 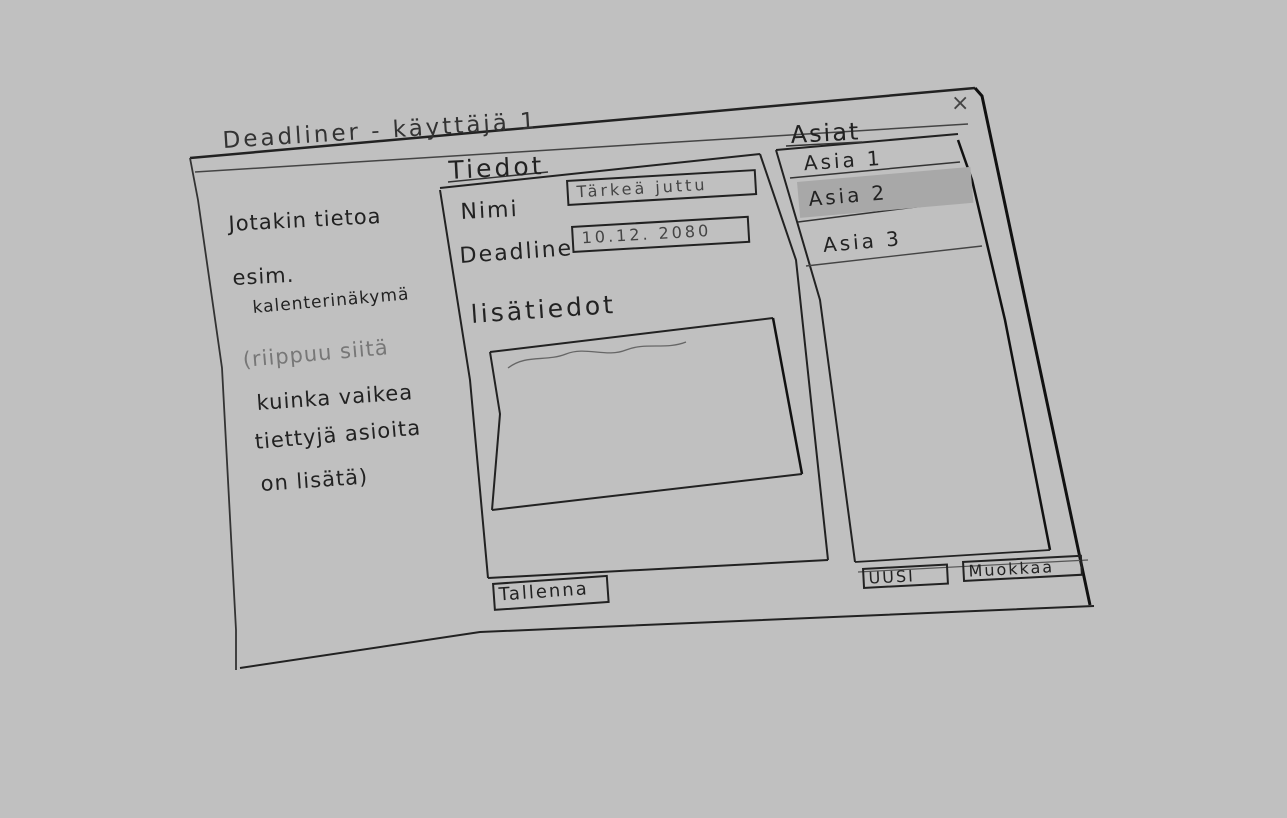 I want to click on list-title: Asiat, so click(x=825, y=133).